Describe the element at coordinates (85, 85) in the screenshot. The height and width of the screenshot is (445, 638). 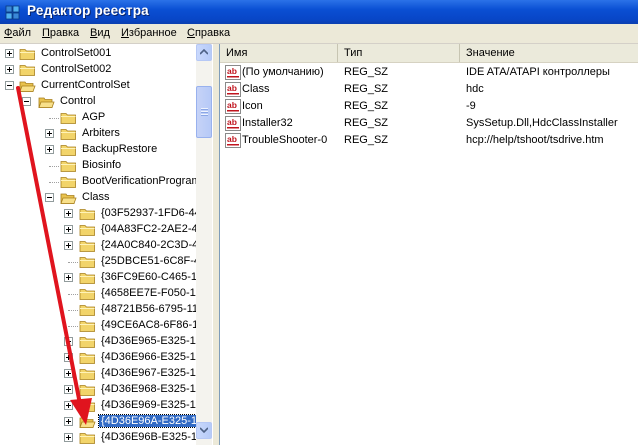
I see `tree-item-label: CurrentControlSet` at that location.